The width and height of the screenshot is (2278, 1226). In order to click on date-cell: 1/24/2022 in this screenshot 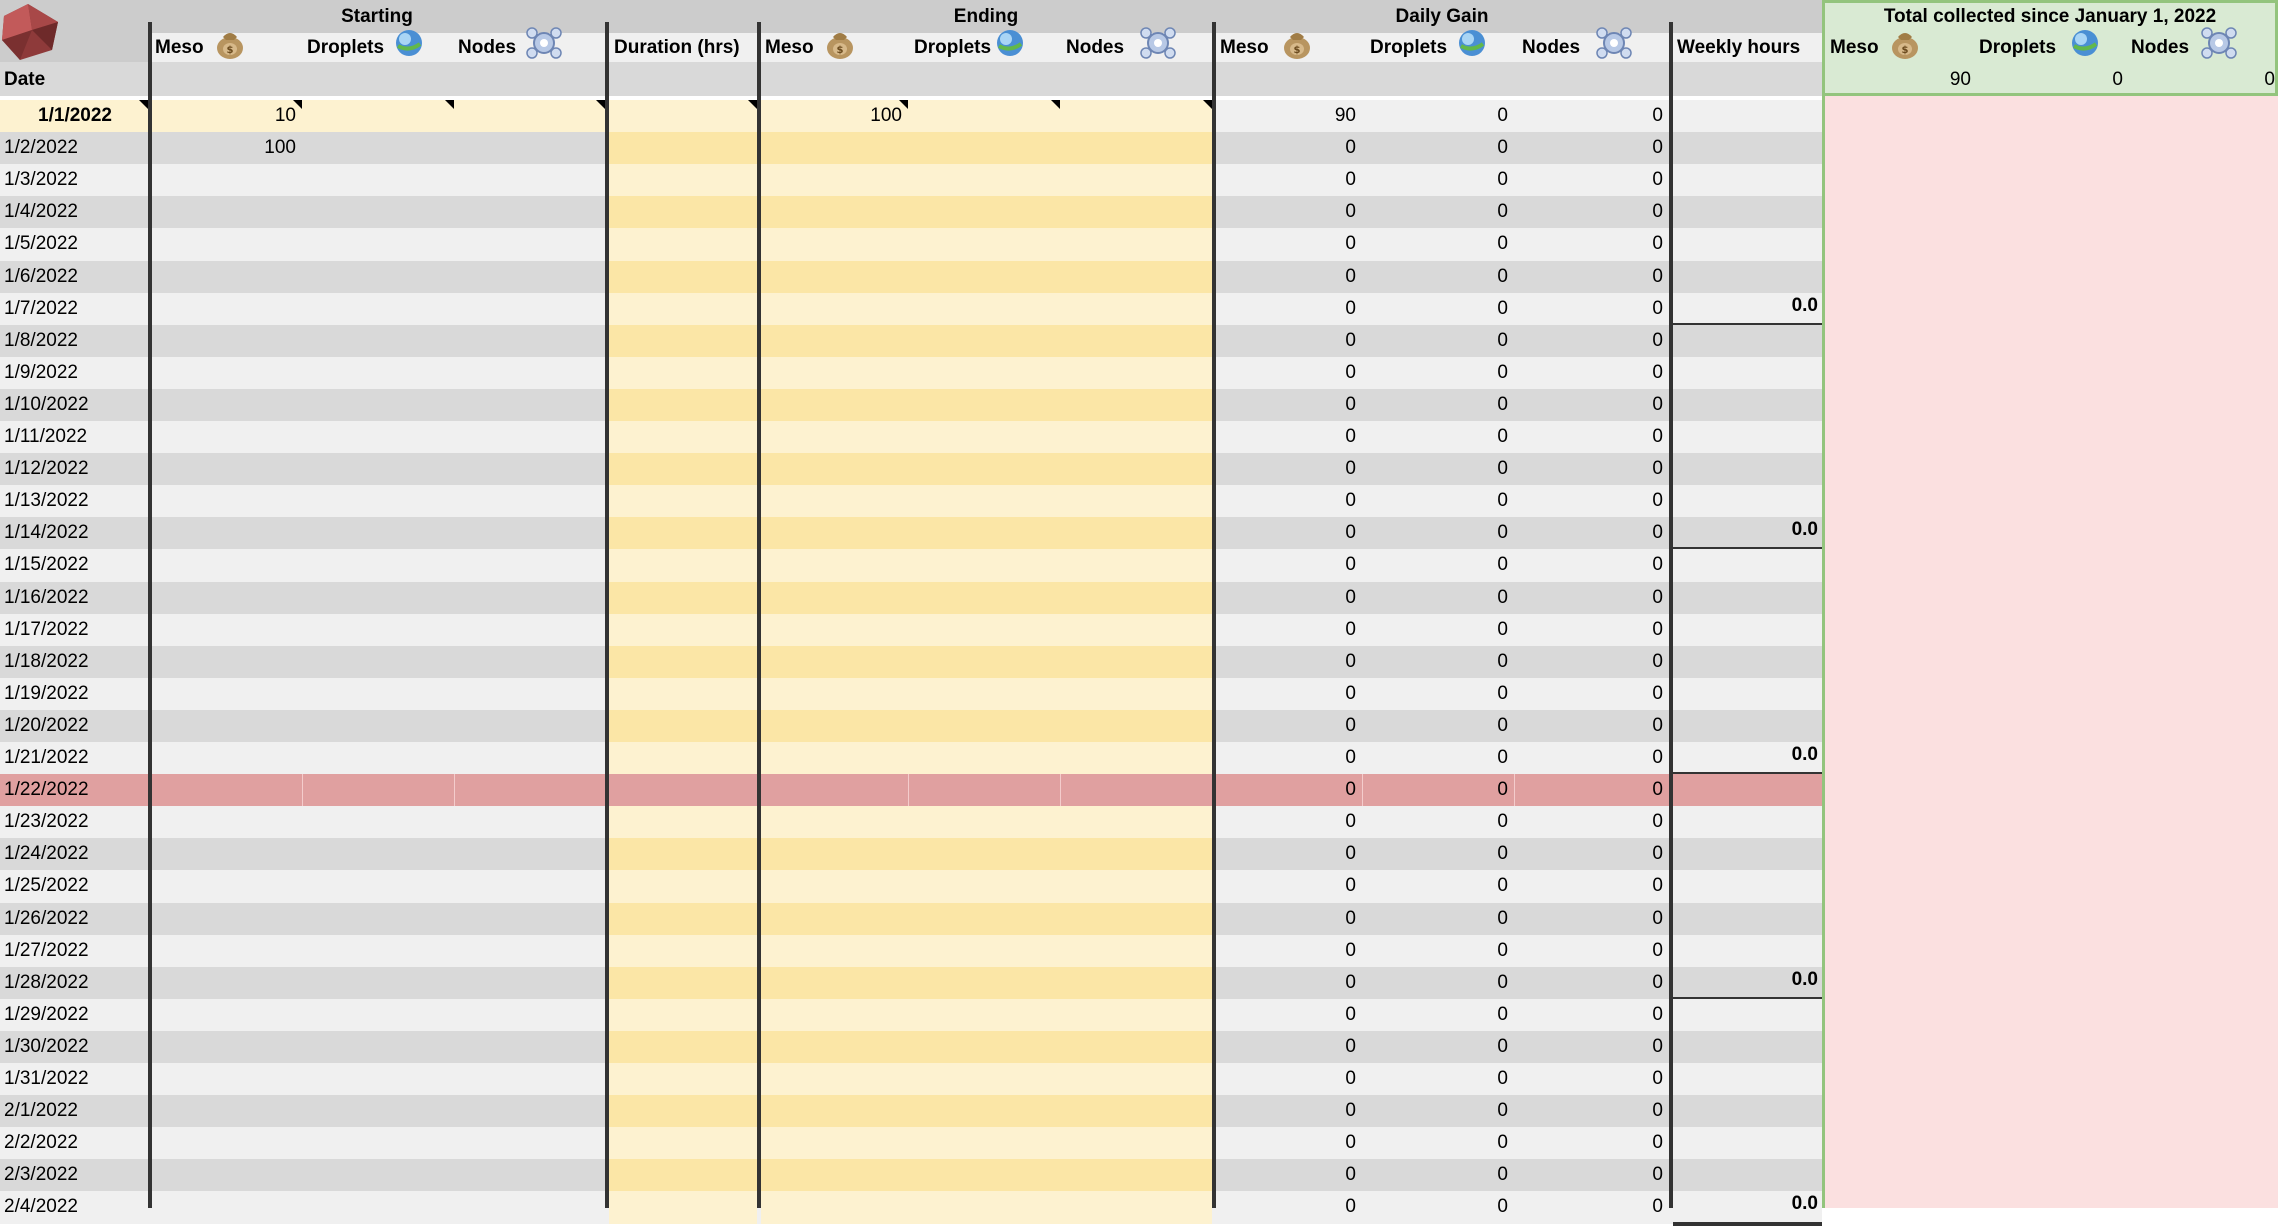, I will do `click(74, 854)`.